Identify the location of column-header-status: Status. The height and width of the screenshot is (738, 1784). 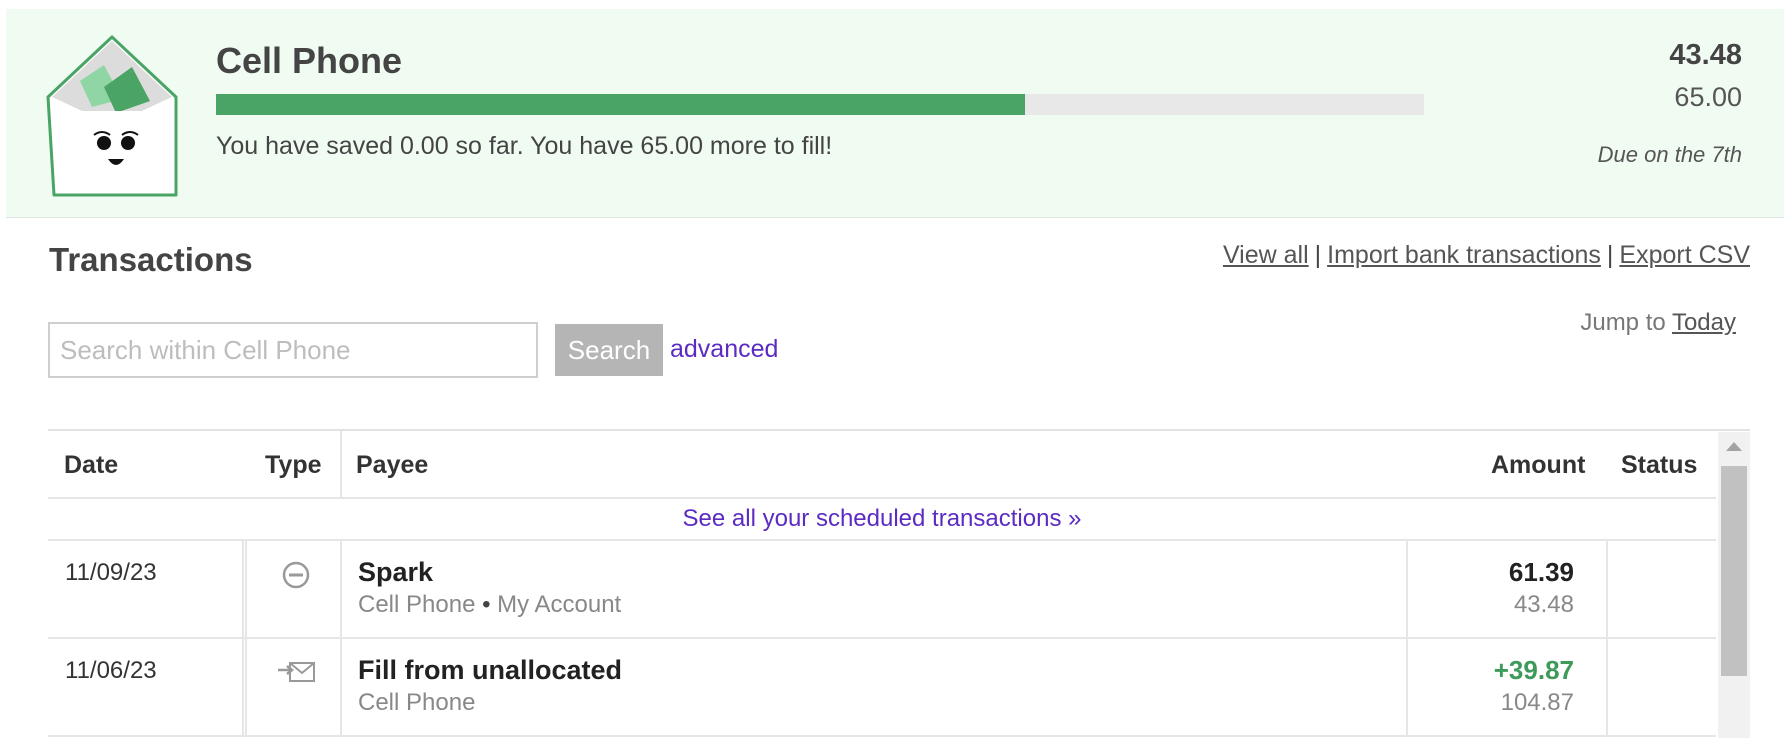
(1659, 465).